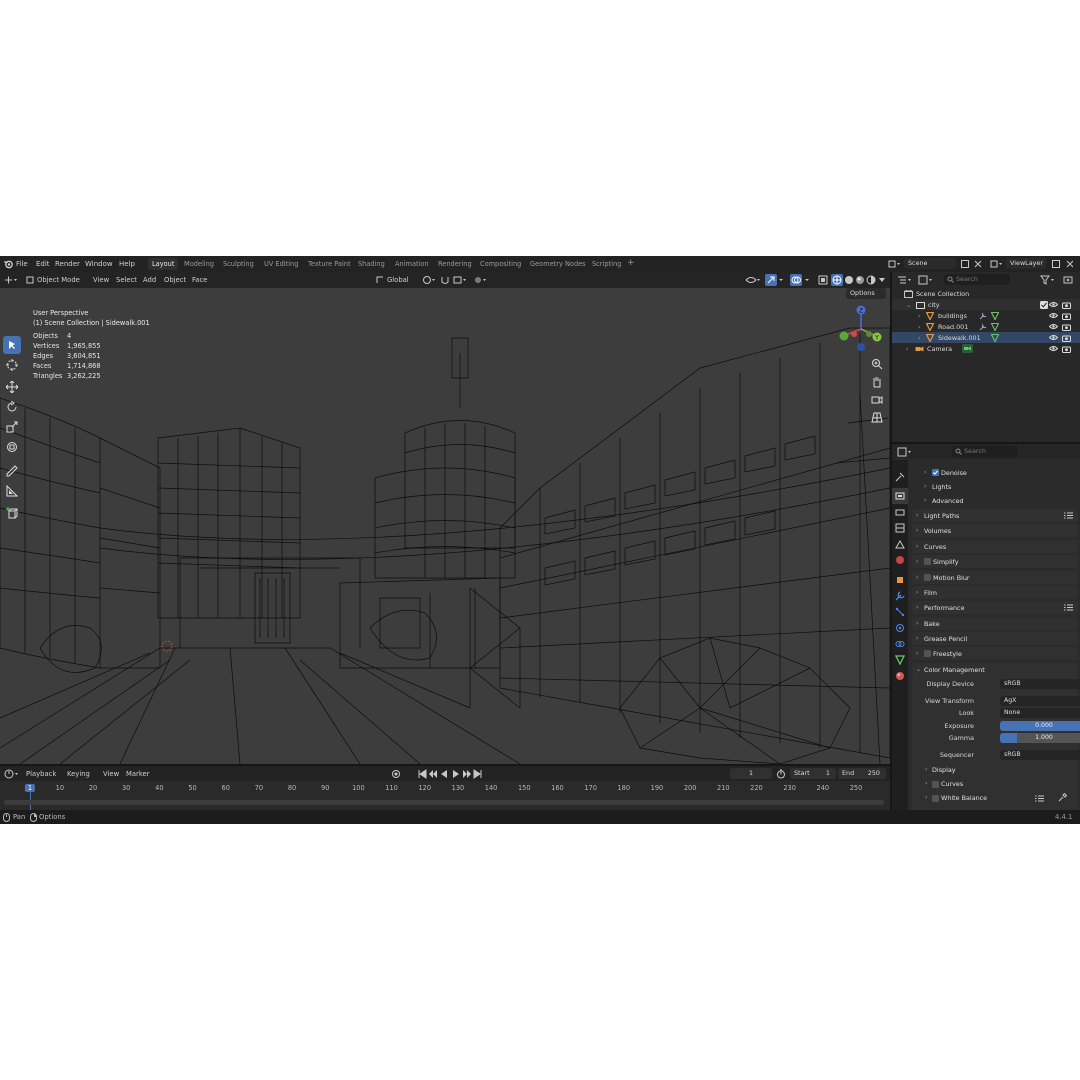 Image resolution: width=1080 pixels, height=1080 pixels. What do you see at coordinates (900, 544) in the screenshot?
I see `scene-tab-icon` at bounding box center [900, 544].